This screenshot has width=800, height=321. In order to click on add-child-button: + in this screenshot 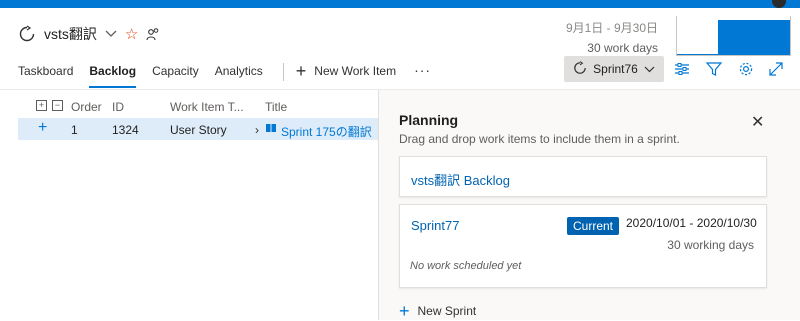, I will do `click(42, 128)`.